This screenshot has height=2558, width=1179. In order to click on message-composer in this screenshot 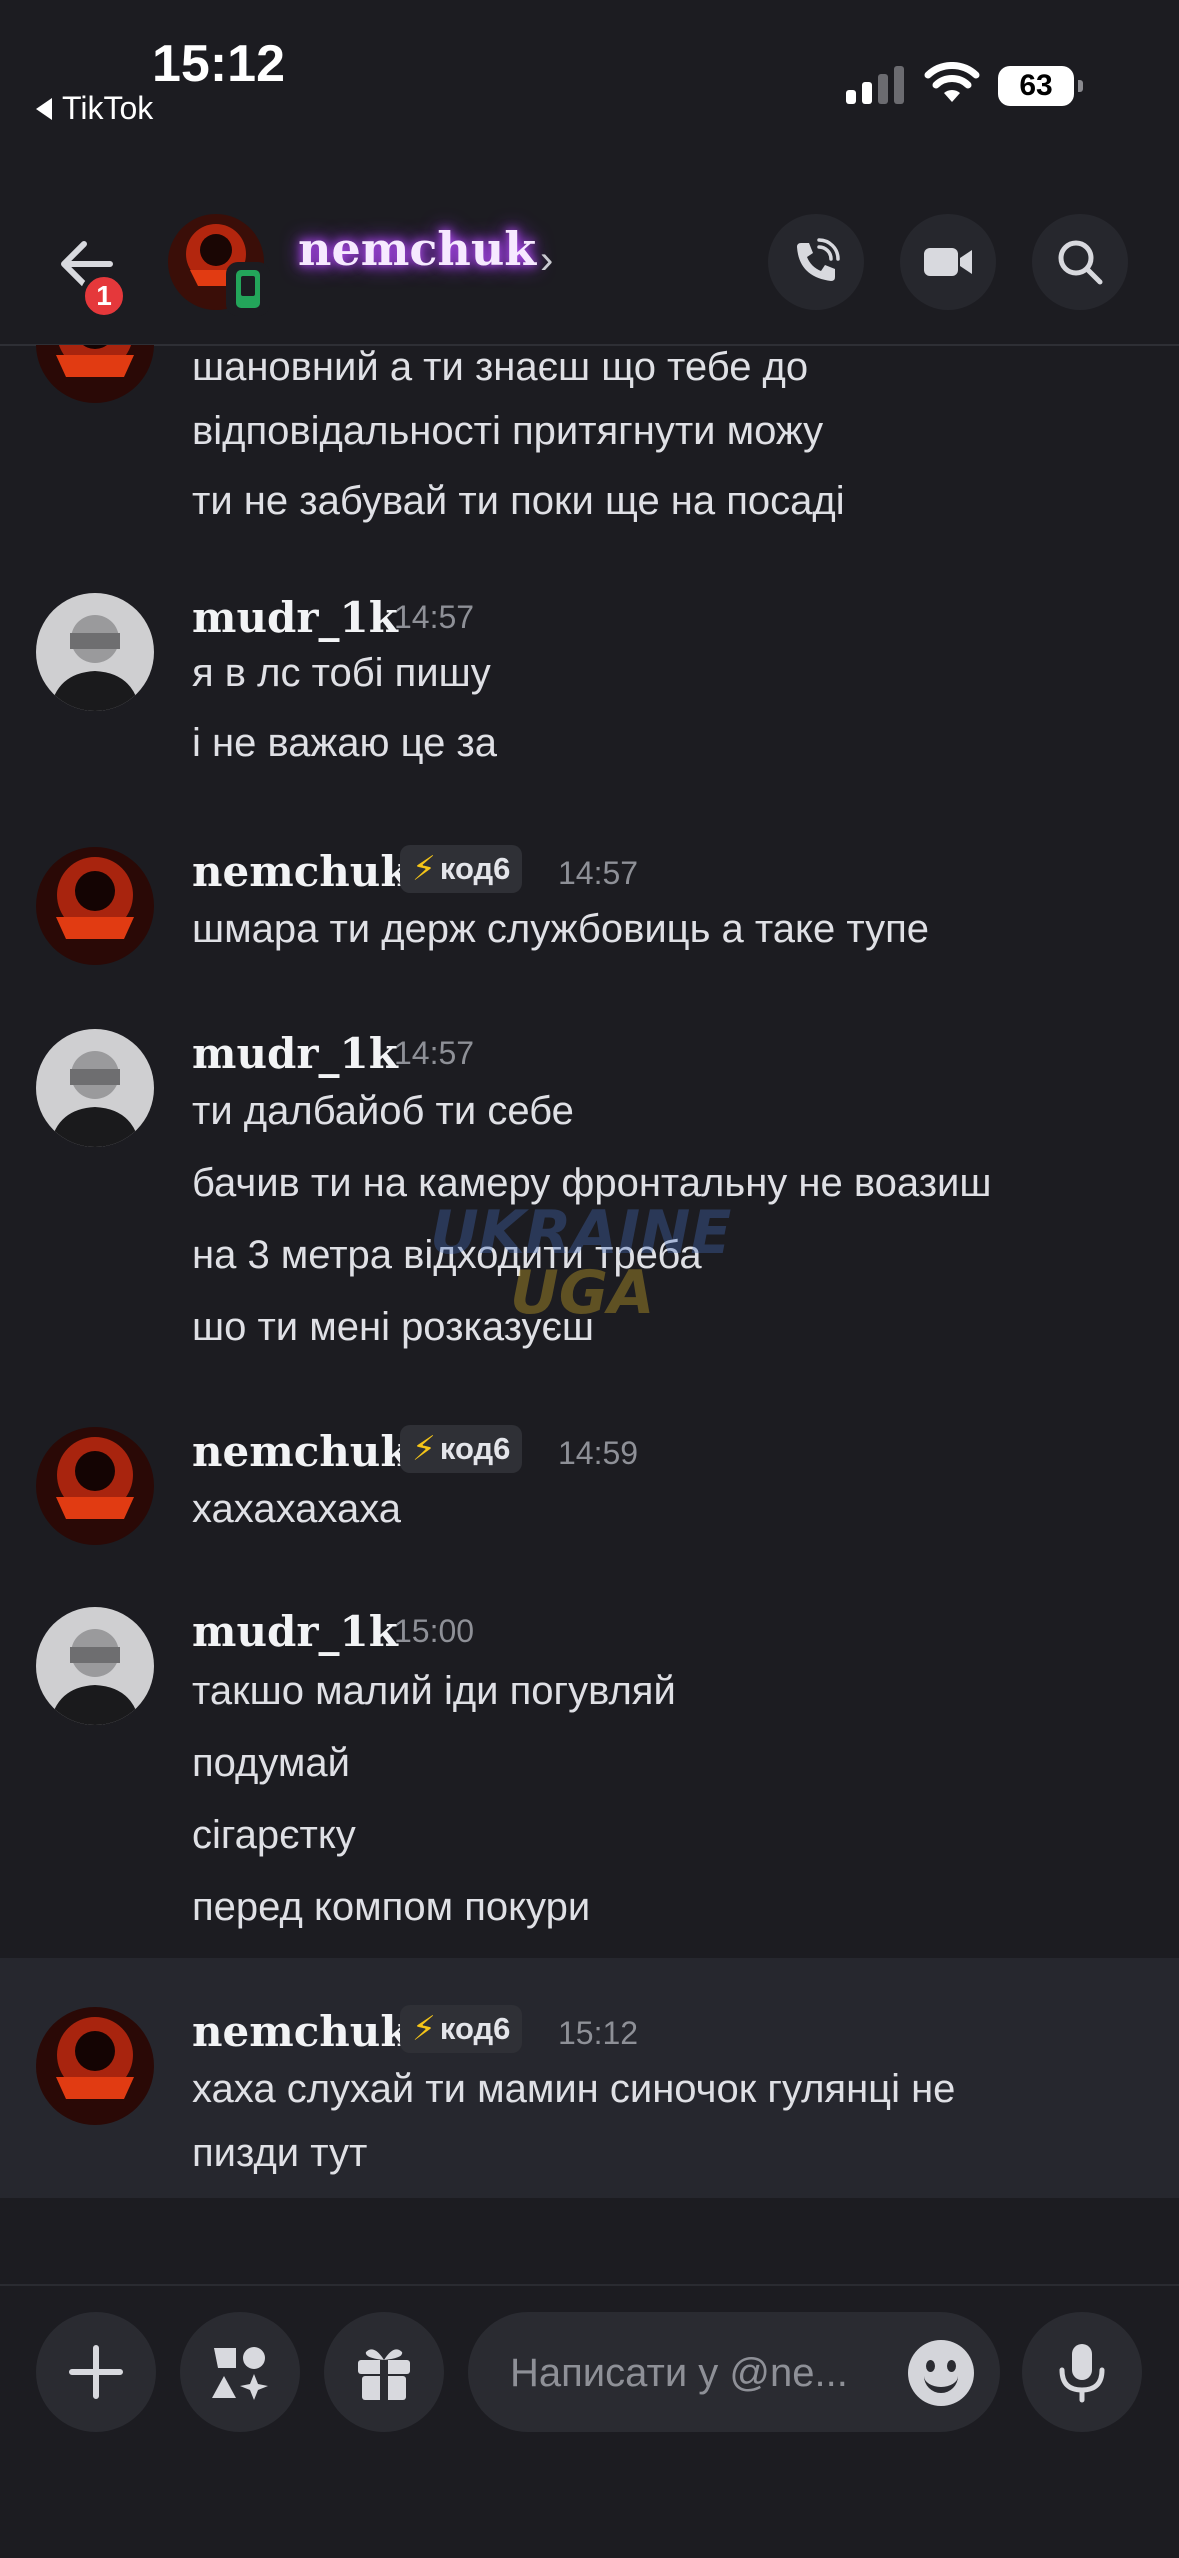, I will do `click(589, 2421)`.